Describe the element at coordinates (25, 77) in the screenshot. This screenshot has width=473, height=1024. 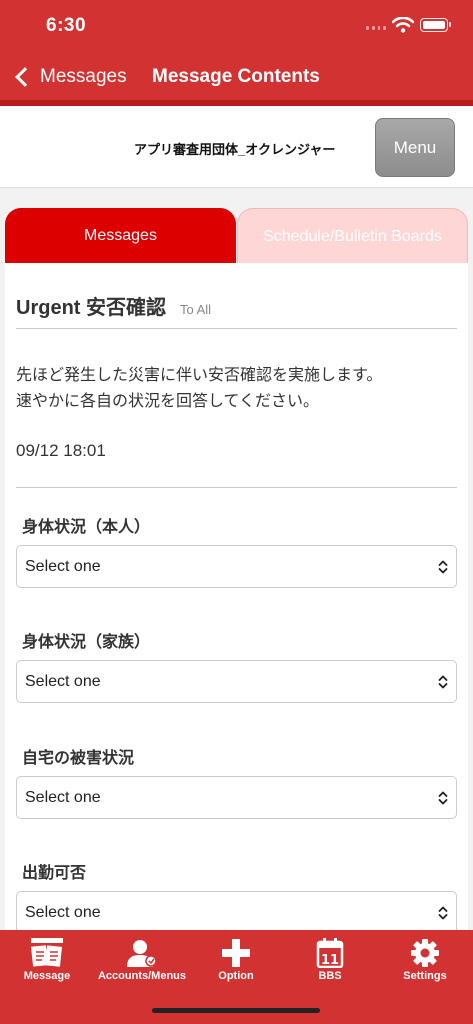
I see `chevron-left-icon` at that location.